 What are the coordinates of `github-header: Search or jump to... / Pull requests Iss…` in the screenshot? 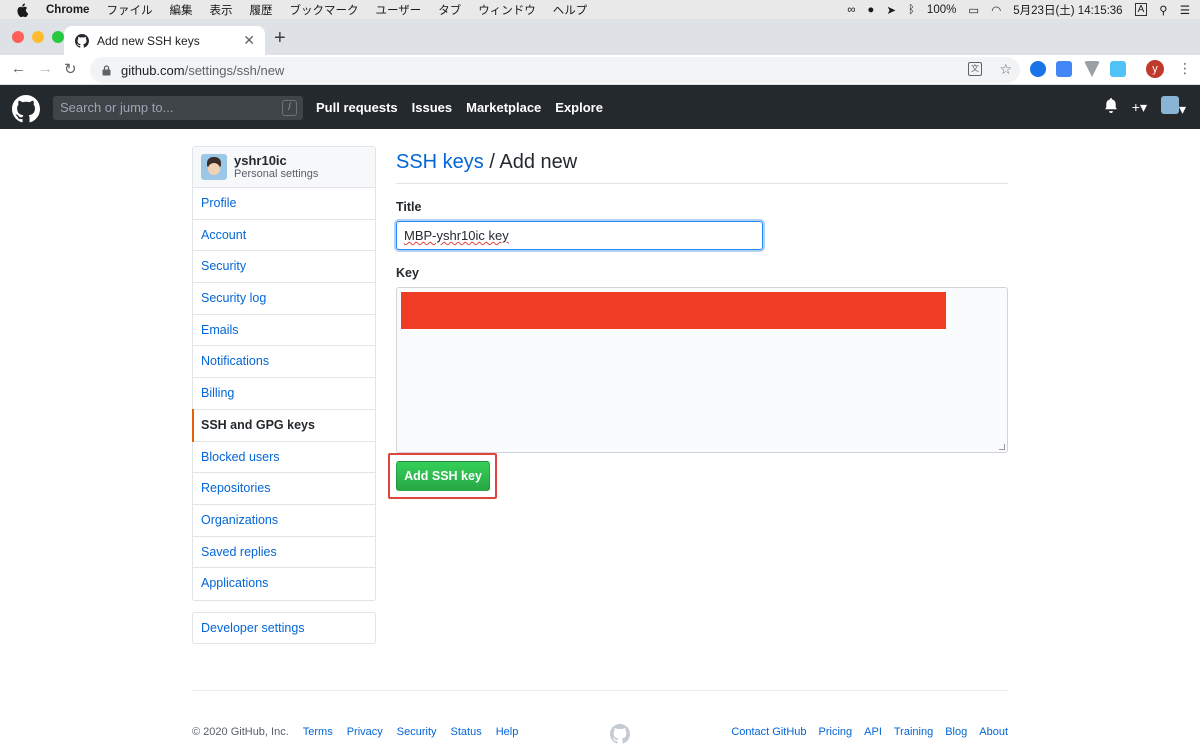 It's located at (600, 107).